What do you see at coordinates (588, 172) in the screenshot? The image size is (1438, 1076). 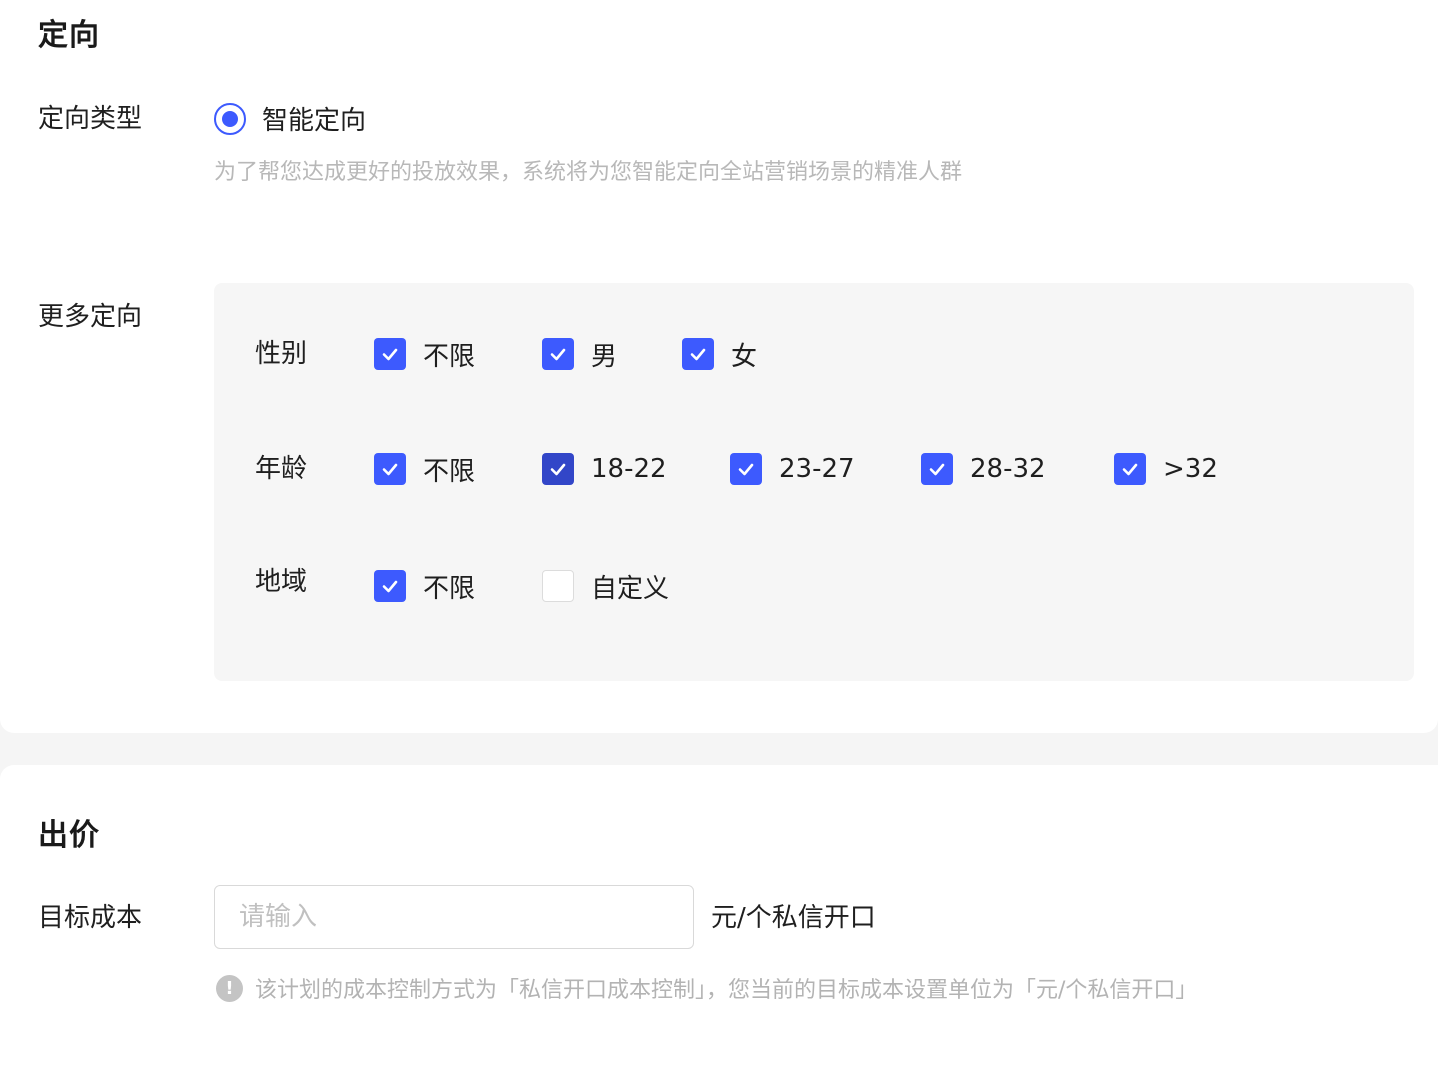 I see `targeting-type-hint: 为了帮您达成更好的投放效果，系统将为您智能定向全站营销场景的精准人群` at bounding box center [588, 172].